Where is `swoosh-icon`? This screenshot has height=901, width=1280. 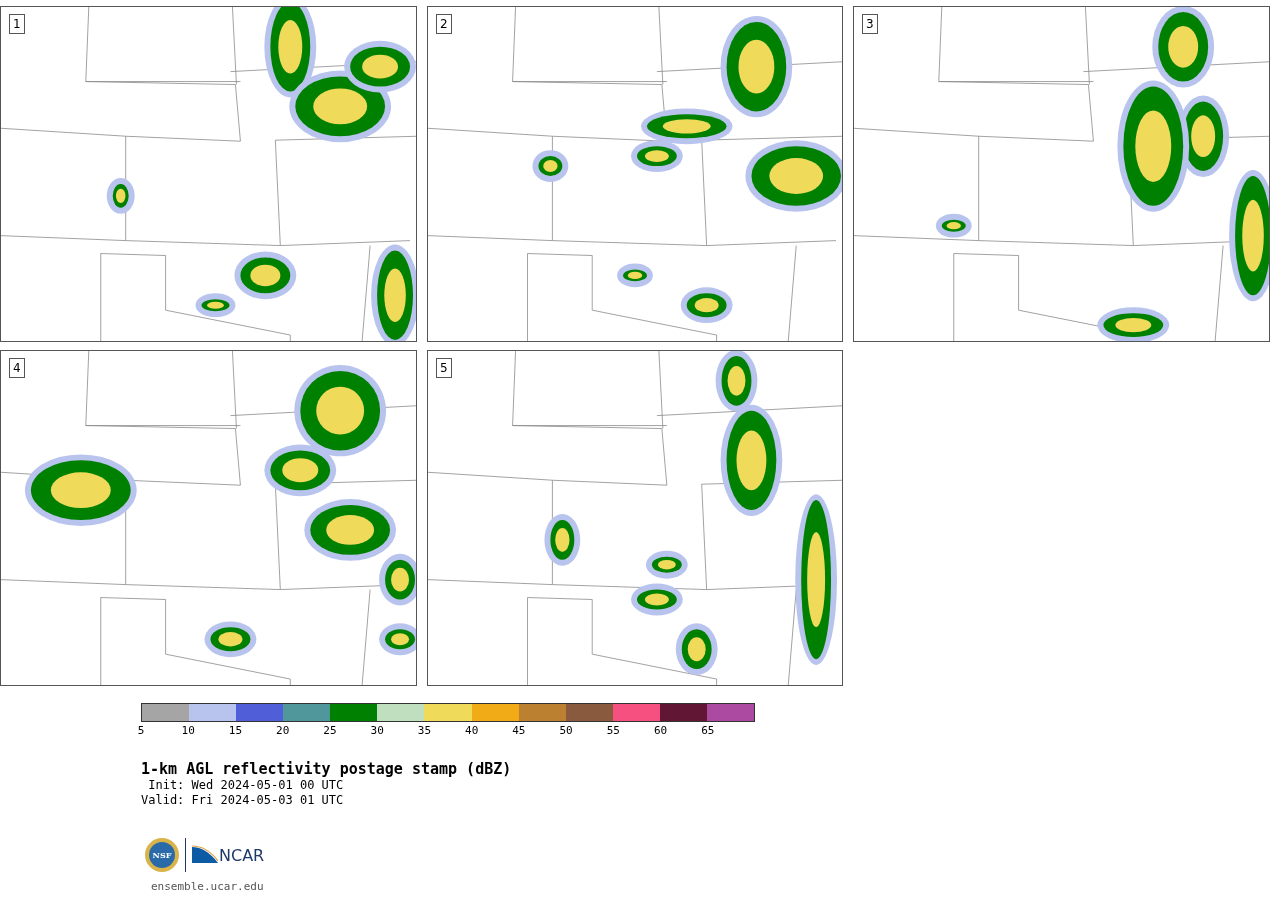
swoosh-icon is located at coordinates (205, 855).